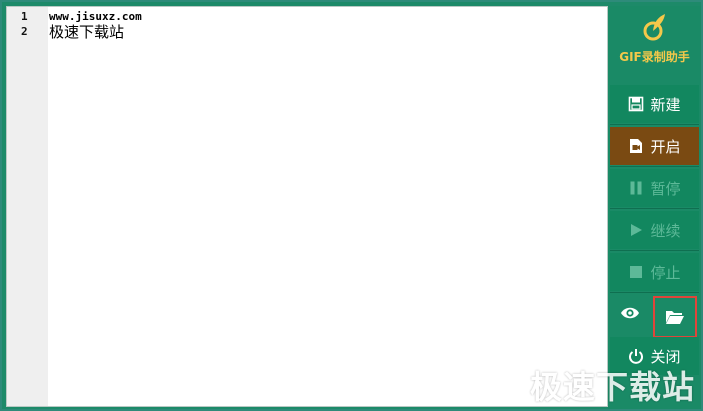 The height and width of the screenshot is (411, 703). I want to click on stop-button-label: 停止, so click(665, 272).